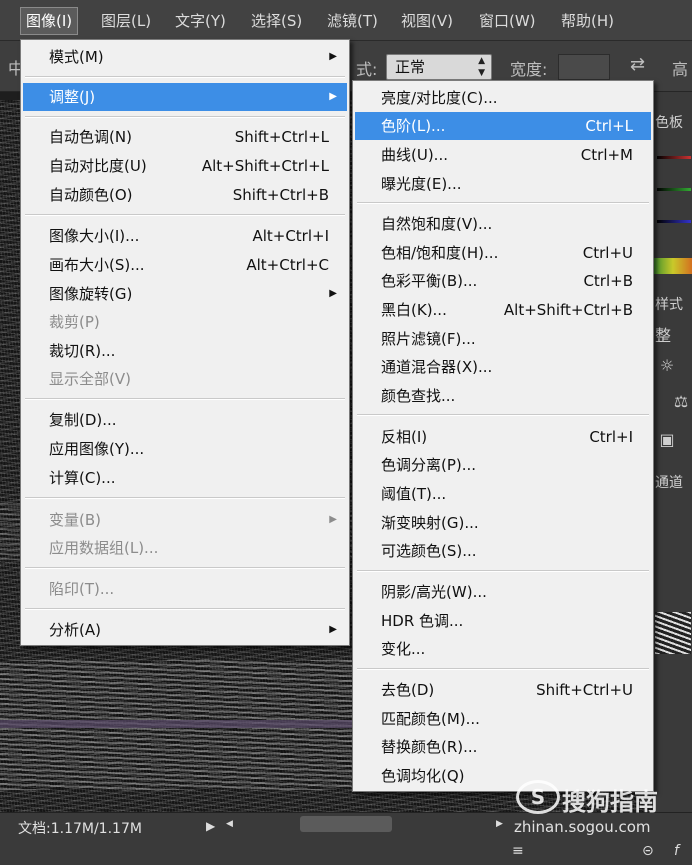 This screenshot has width=692, height=865. What do you see at coordinates (503, 281) in the screenshot?
I see `menu-item-color-balance: 色彩平衡(B)... Ctrl+B` at bounding box center [503, 281].